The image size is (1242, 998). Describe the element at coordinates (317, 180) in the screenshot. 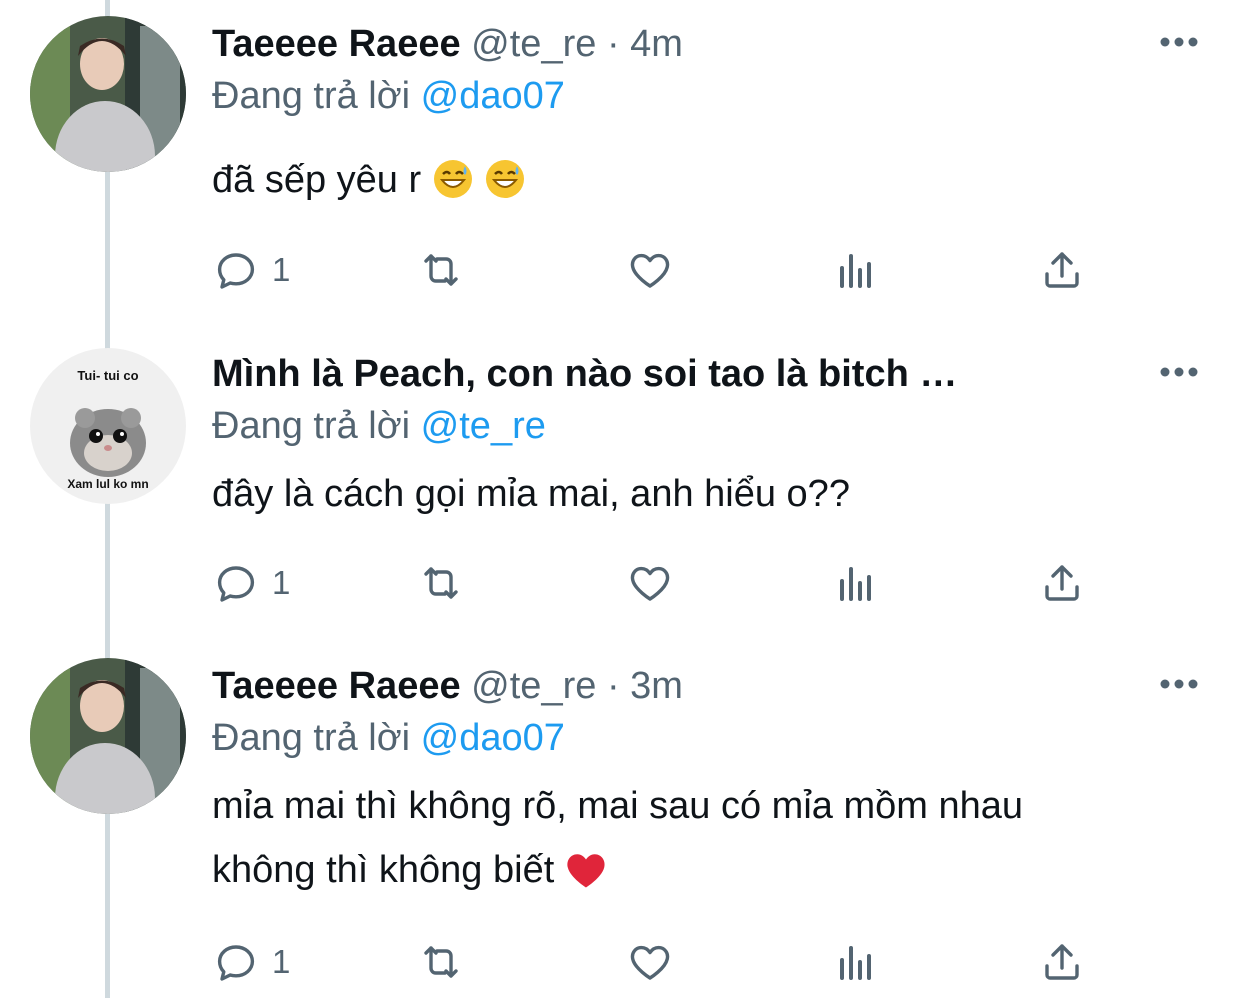

I see `tweet-text-line: đã sếp yêu r` at that location.